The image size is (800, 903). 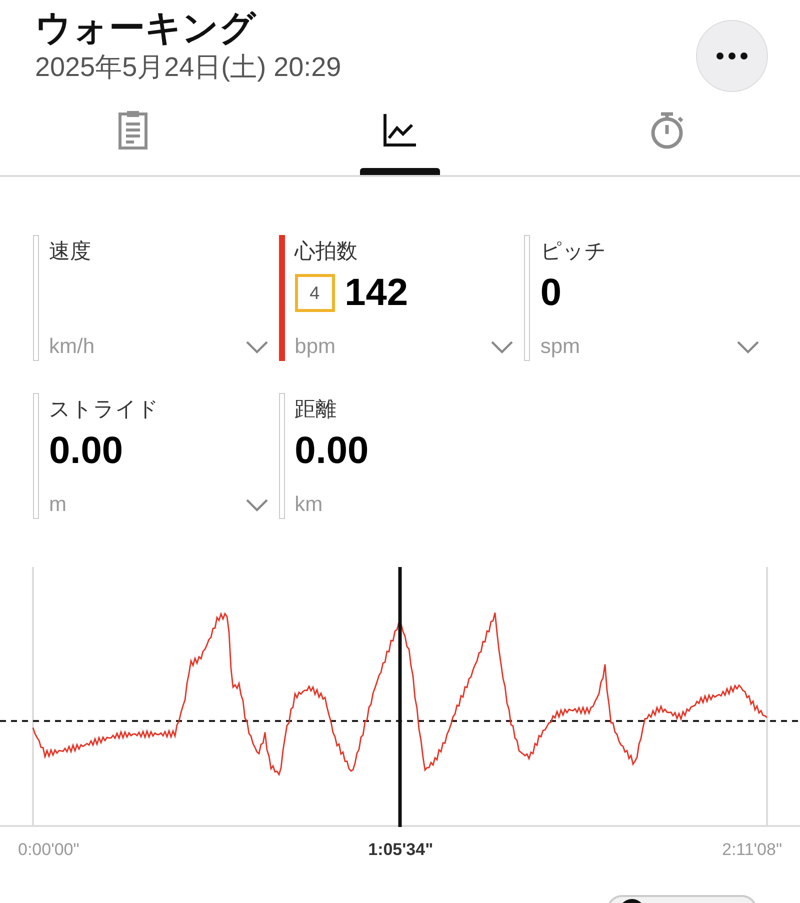 I want to click on clipboard-icon, so click(x=133, y=130).